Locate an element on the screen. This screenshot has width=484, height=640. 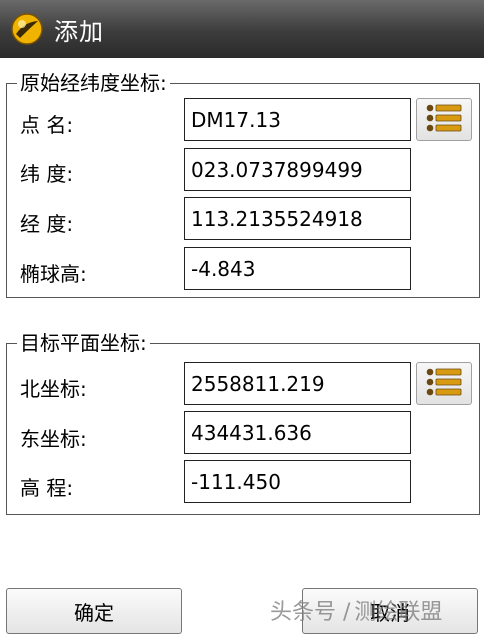
latitude-field is located at coordinates (297, 169).